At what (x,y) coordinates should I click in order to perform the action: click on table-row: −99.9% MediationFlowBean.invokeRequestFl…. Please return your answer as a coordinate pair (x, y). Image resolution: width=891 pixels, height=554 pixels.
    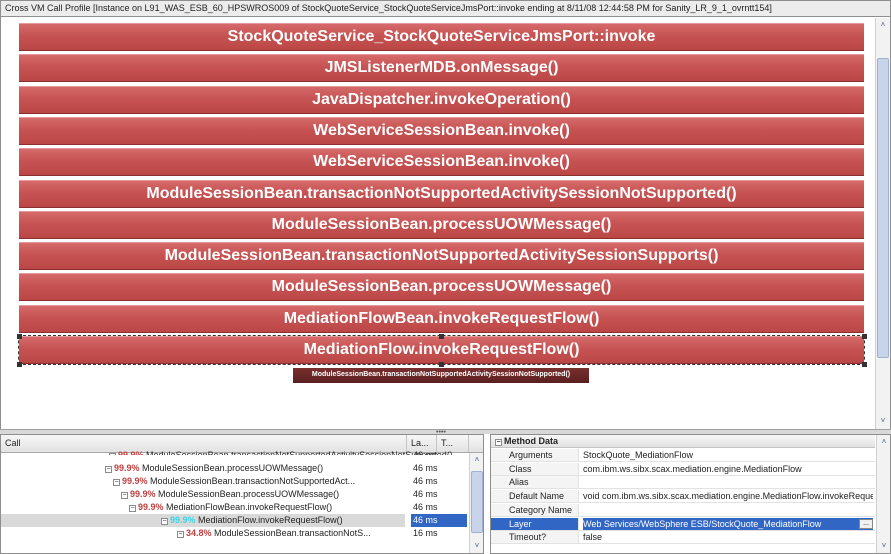
    Looking at the image, I should click on (235, 507).